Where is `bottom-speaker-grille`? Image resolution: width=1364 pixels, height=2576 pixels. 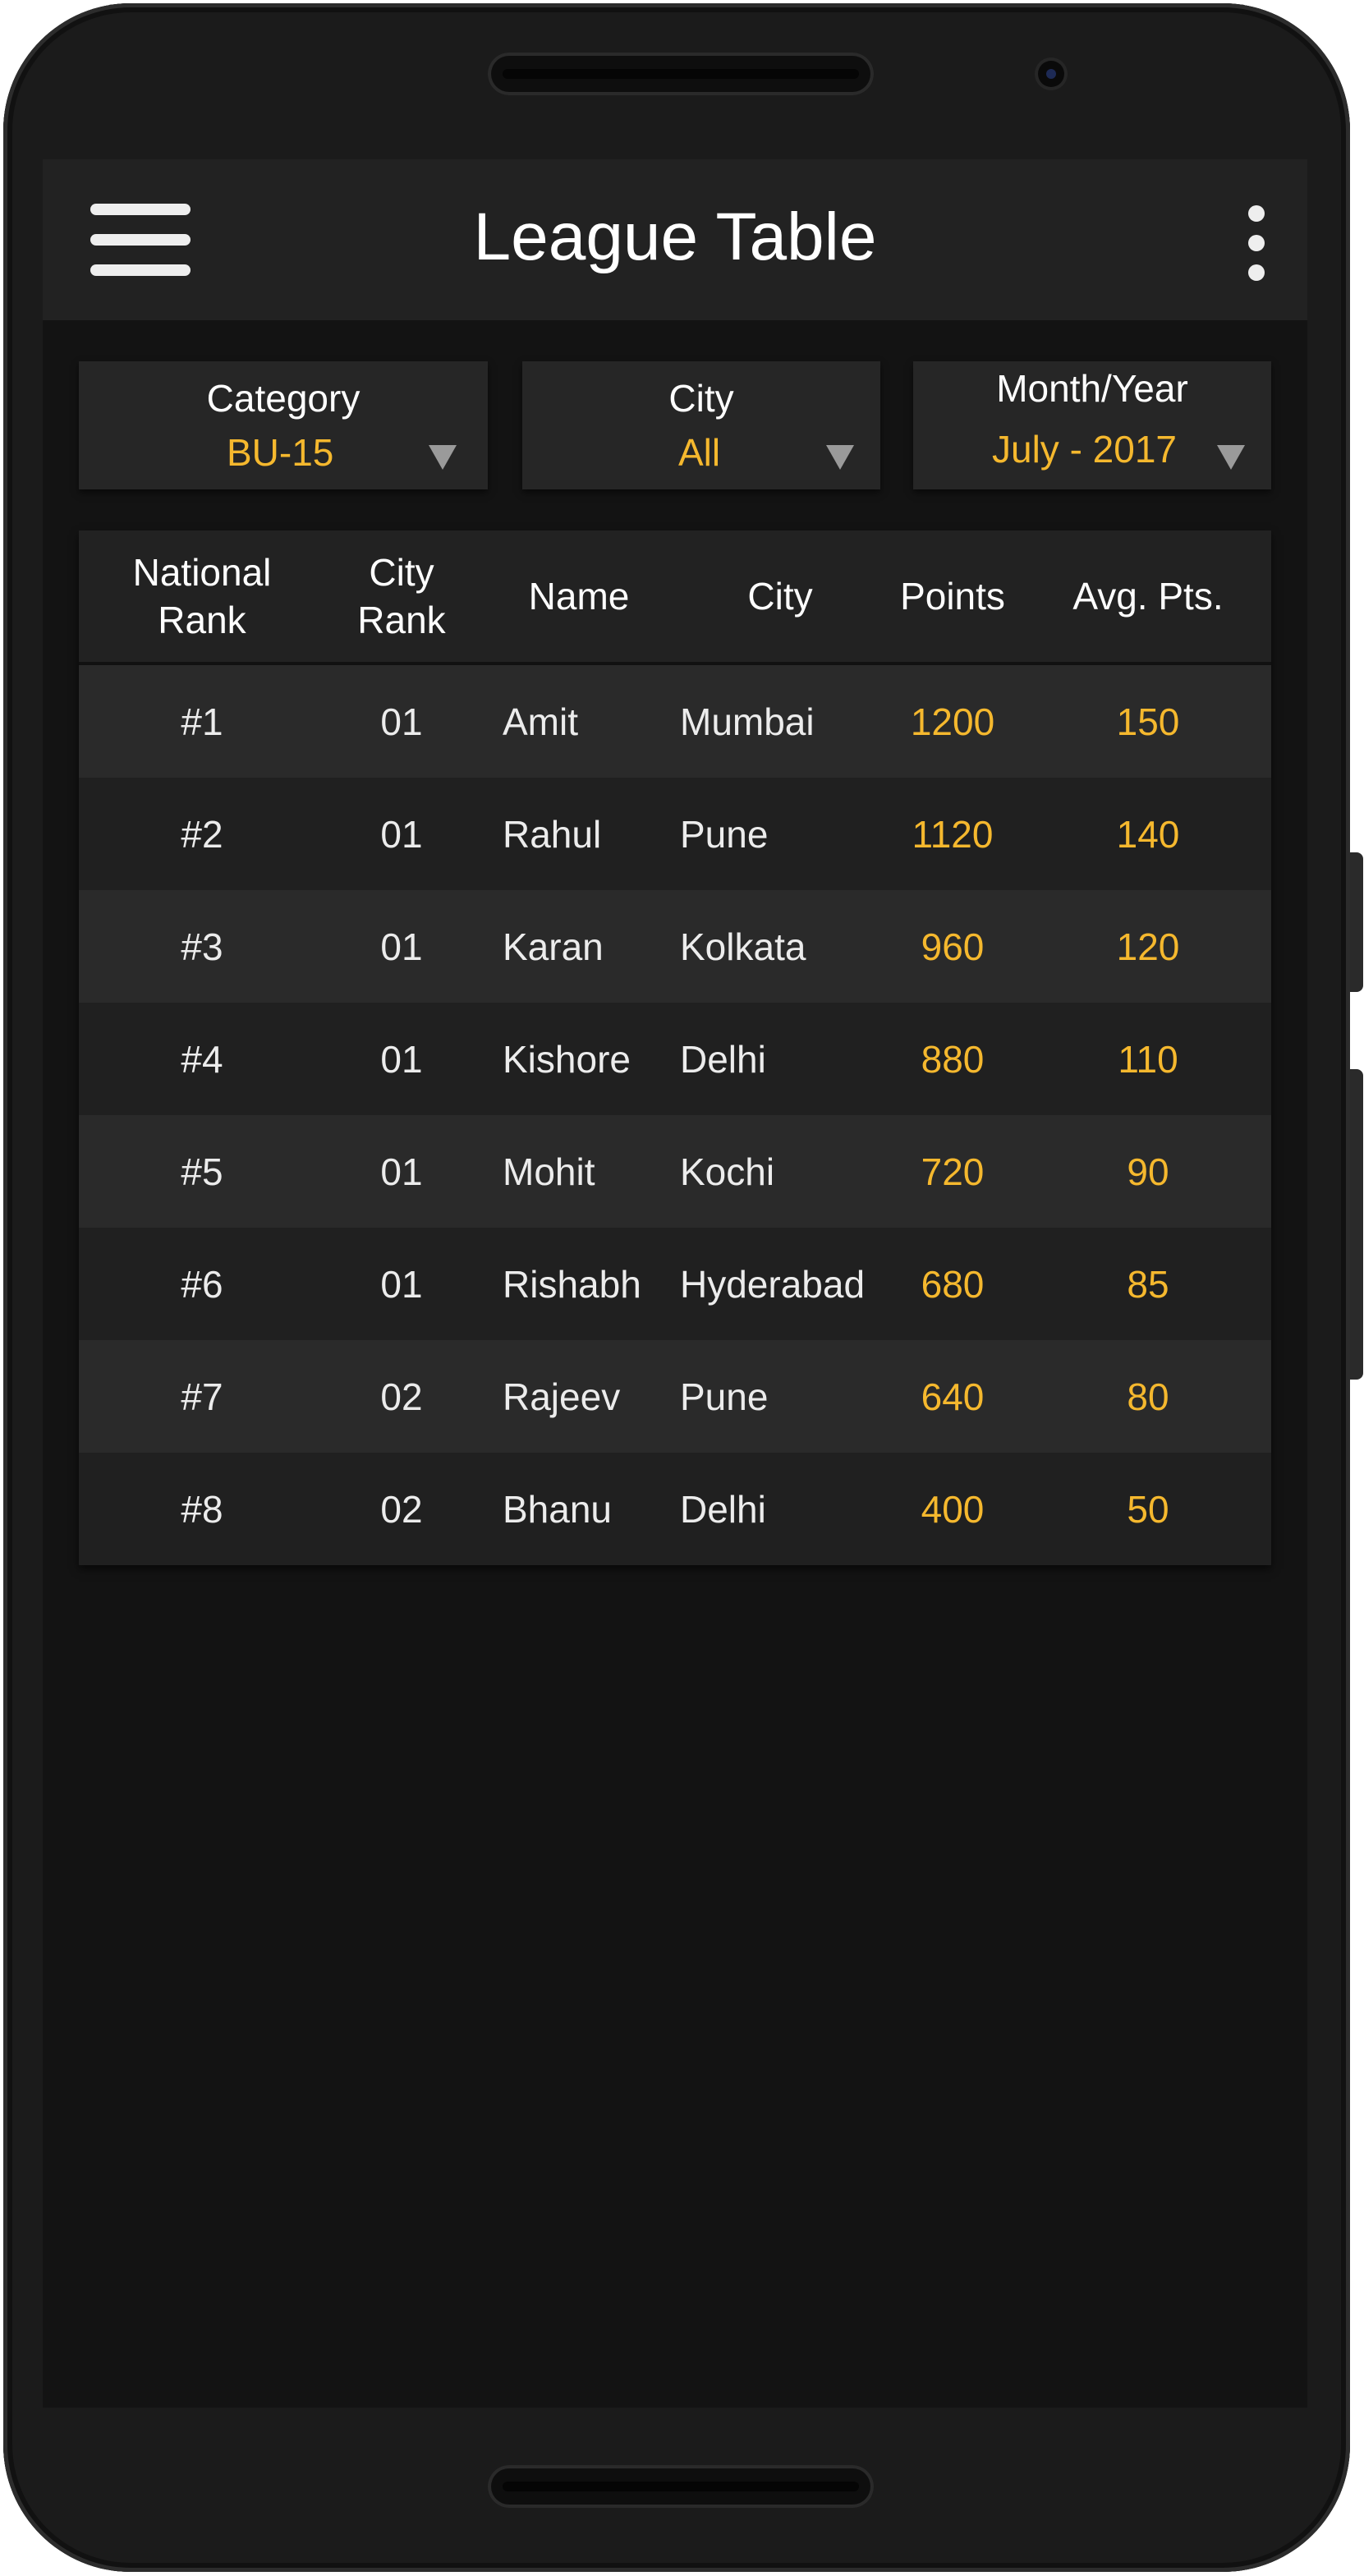
bottom-speaker-grille is located at coordinates (681, 2486).